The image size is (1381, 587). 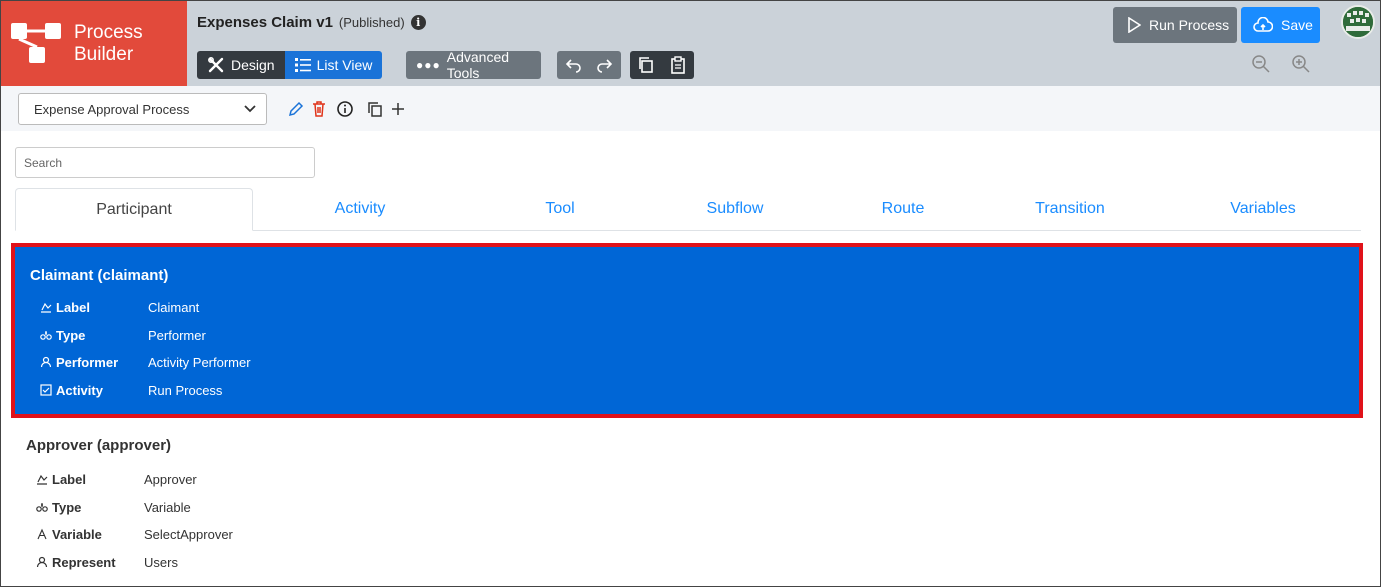 I want to click on undo-redo-group, so click(x=589, y=65).